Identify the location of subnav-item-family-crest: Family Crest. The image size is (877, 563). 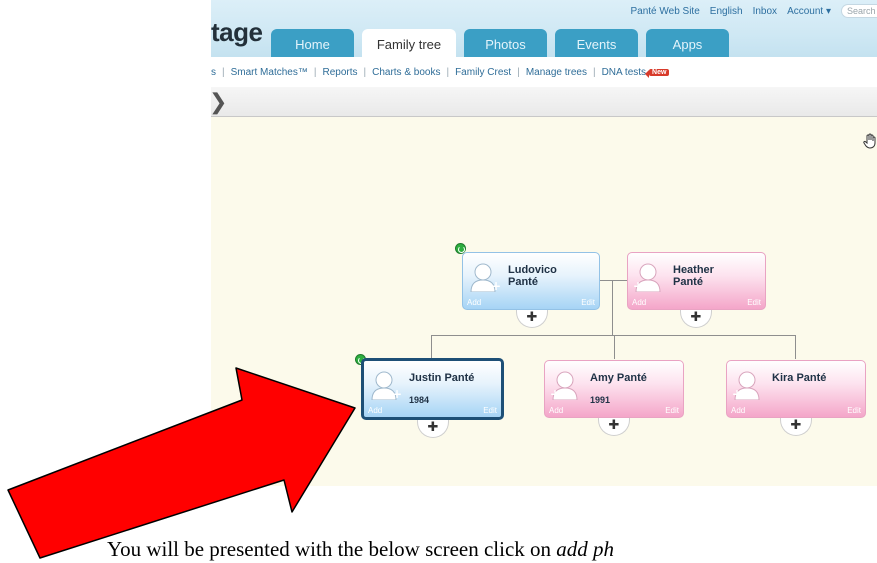
(483, 72).